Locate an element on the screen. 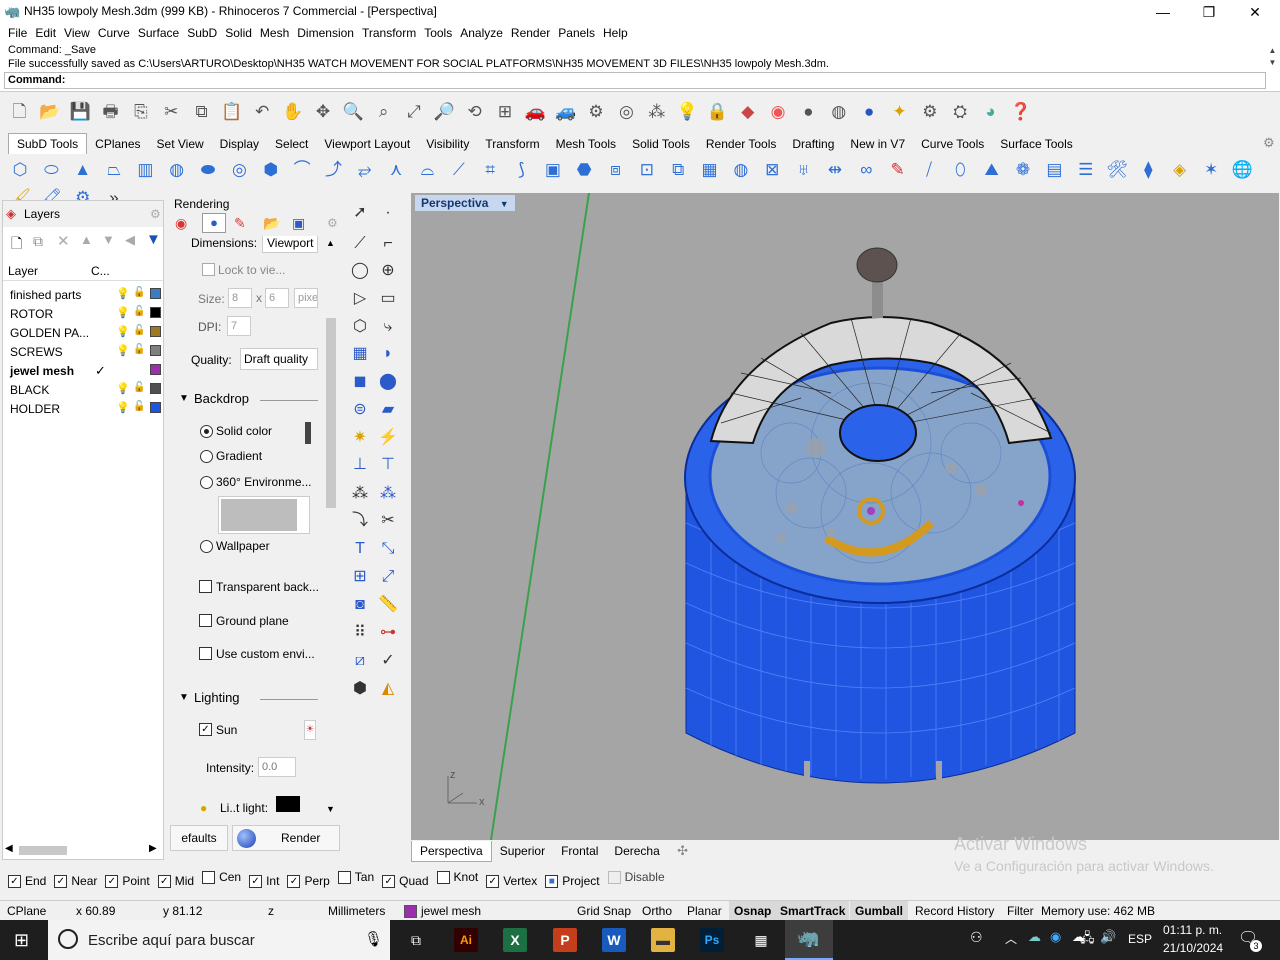 The image size is (1280, 960). osnap-toggle: Osnap is located at coordinates (753, 910).